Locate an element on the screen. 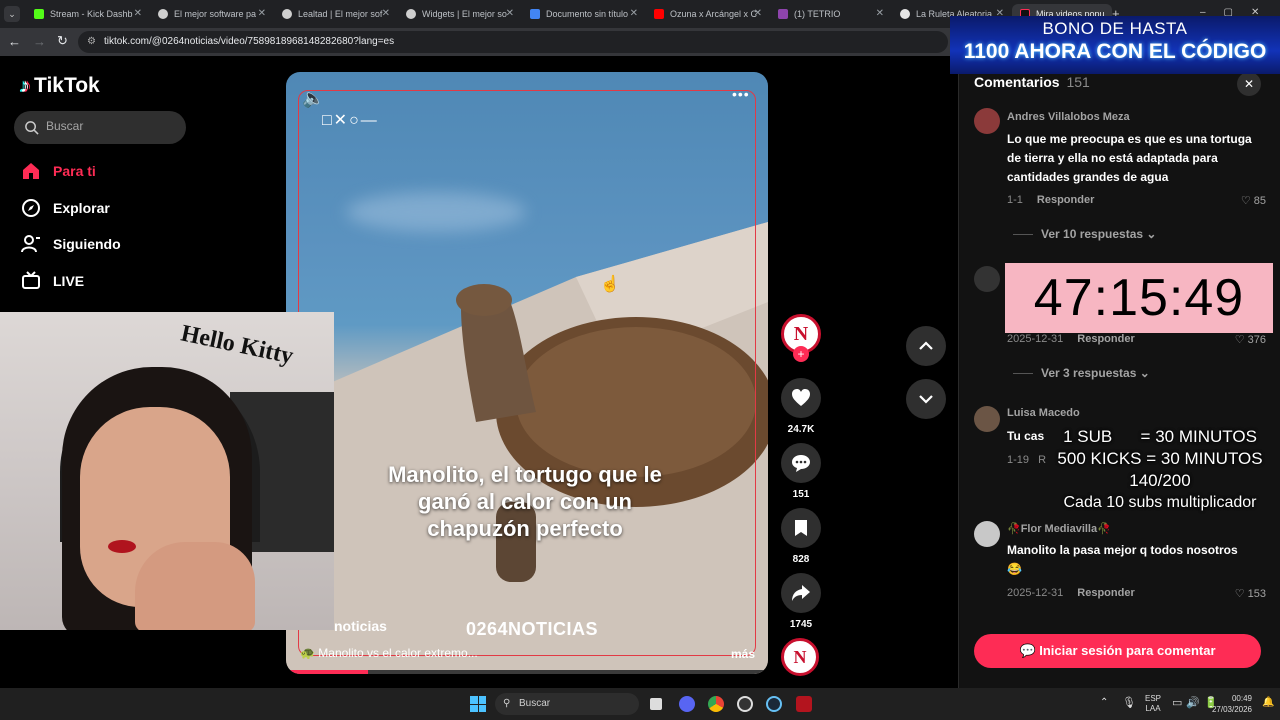  sidebar-item-label: Explorar is located at coordinates (81, 208).